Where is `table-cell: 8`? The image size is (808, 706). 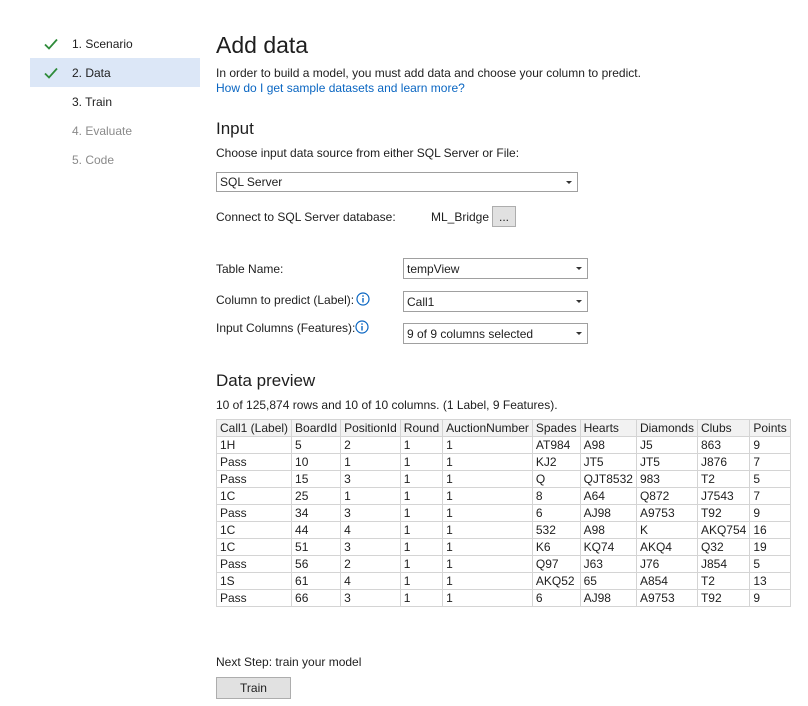 table-cell: 8 is located at coordinates (556, 496).